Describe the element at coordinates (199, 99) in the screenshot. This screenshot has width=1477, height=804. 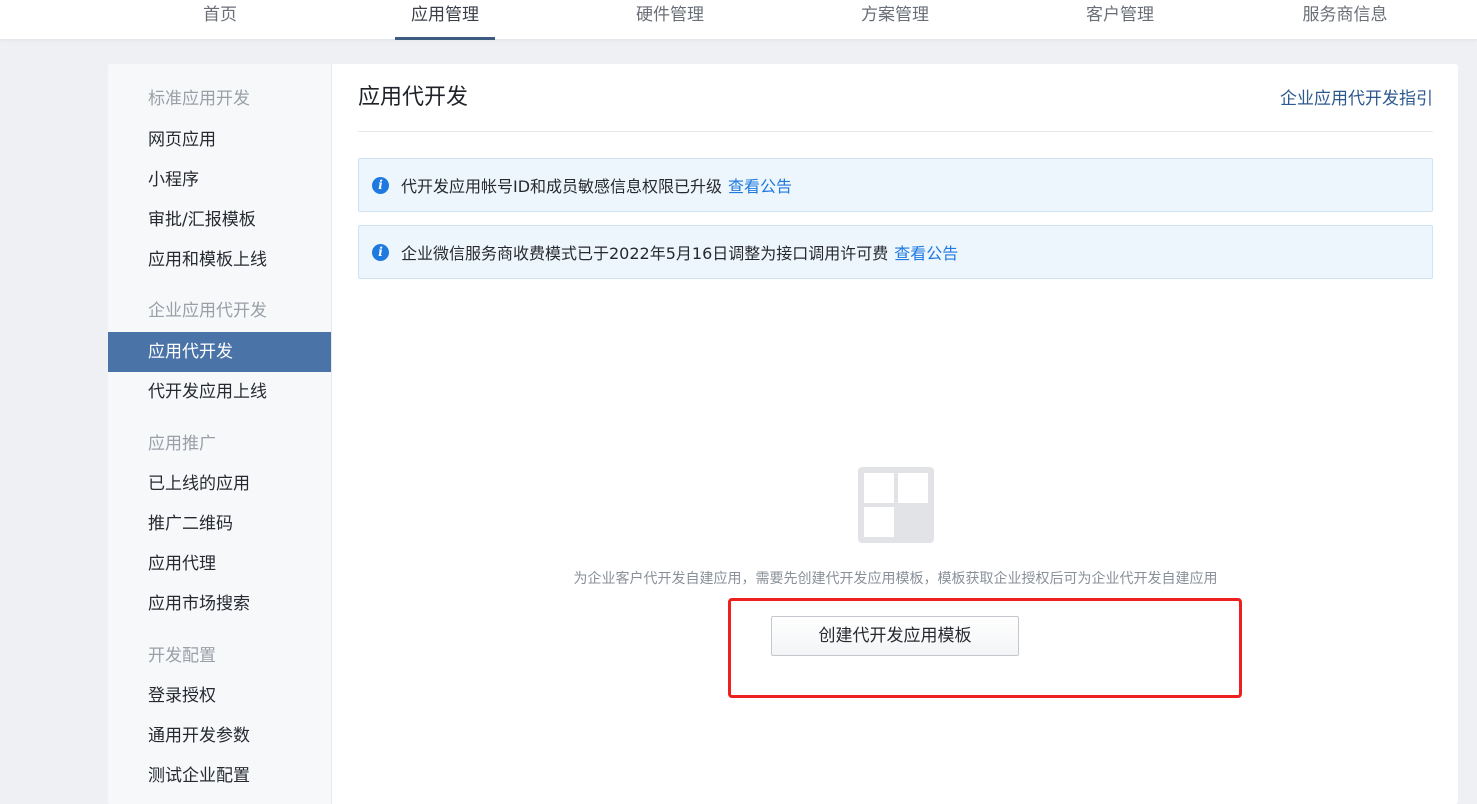
I see `sidebar-group-title: 标准应用开发` at that location.